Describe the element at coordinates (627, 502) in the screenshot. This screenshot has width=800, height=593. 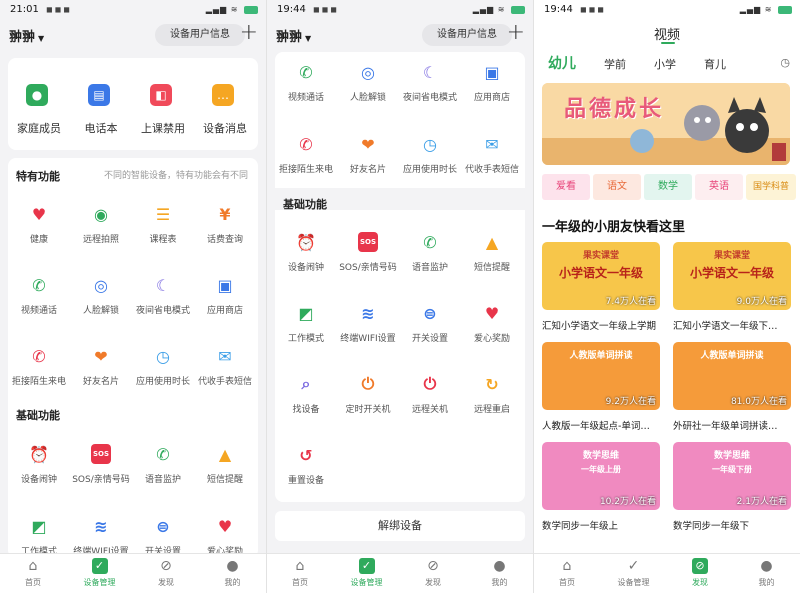
I see `view-count: 10.2万人在看` at that location.